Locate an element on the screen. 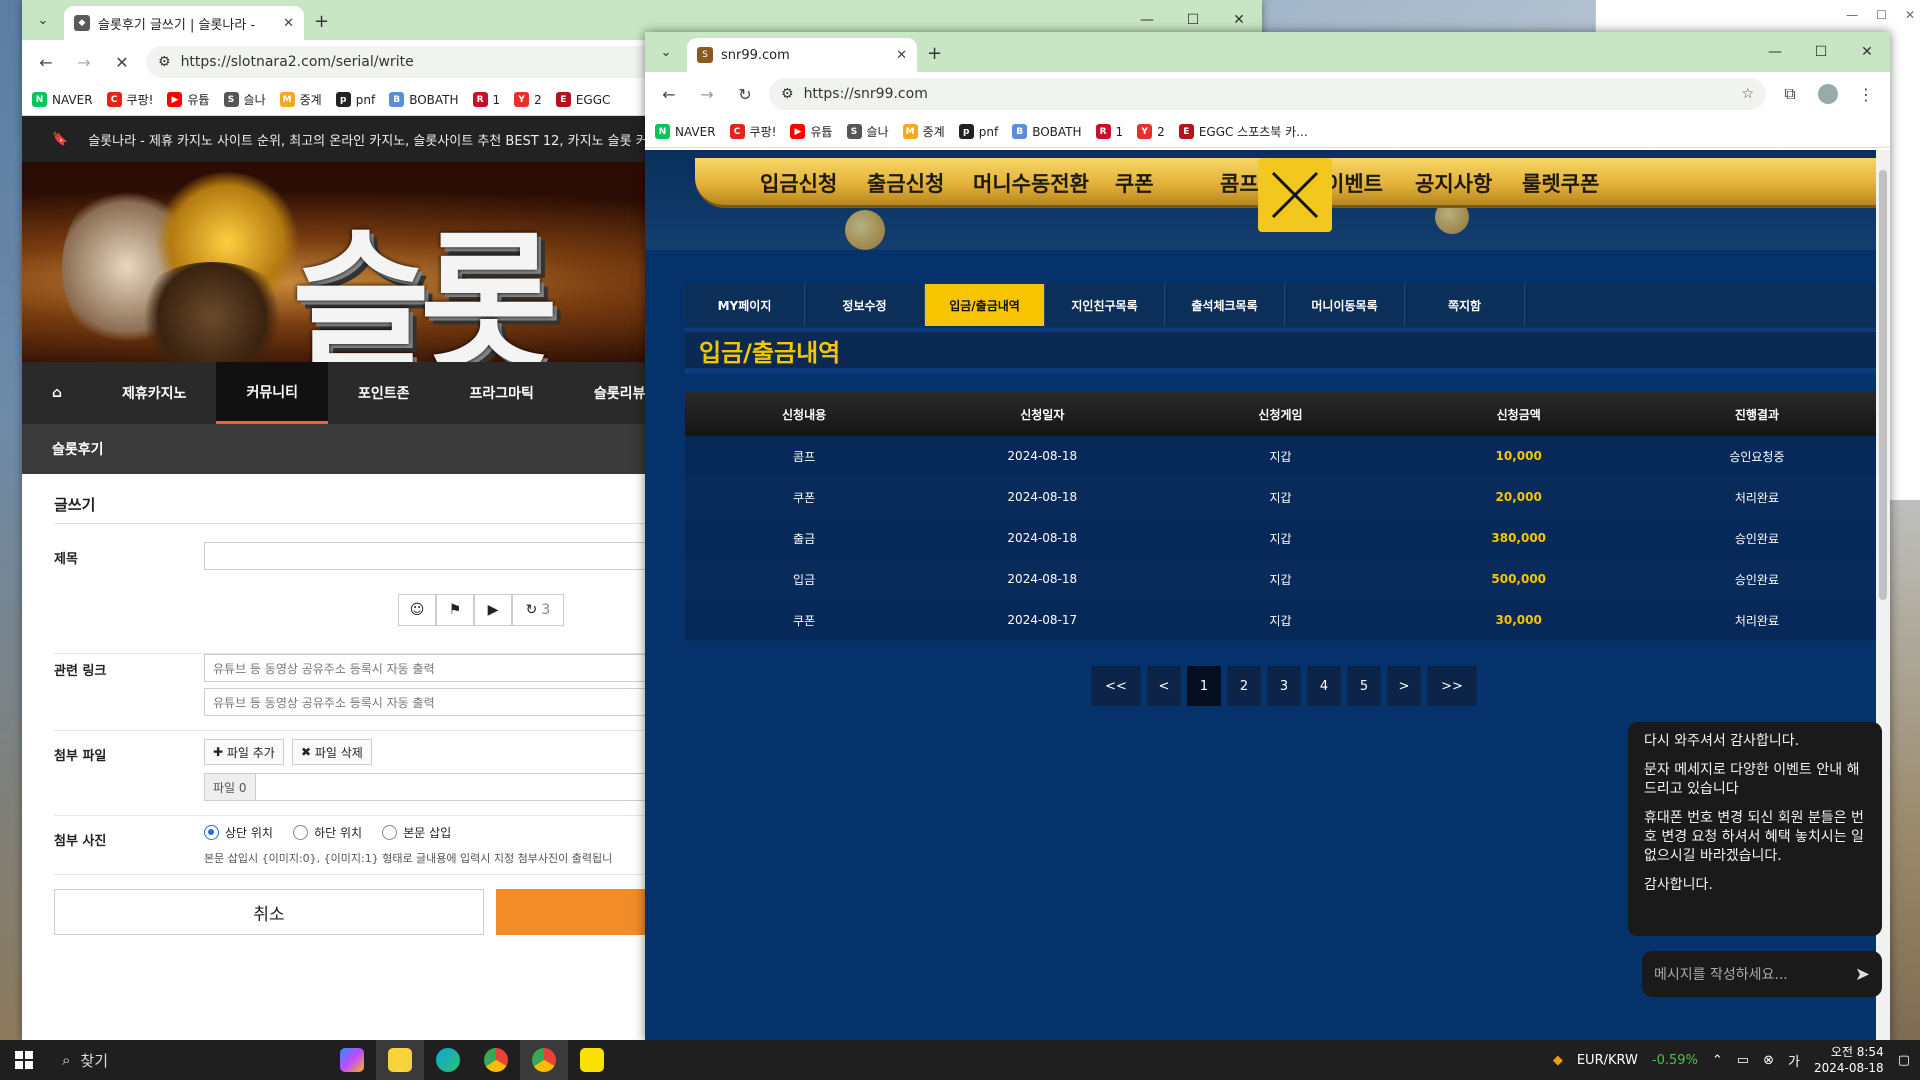 The image size is (1920, 1080). cancel-button: 취소 is located at coordinates (269, 912).